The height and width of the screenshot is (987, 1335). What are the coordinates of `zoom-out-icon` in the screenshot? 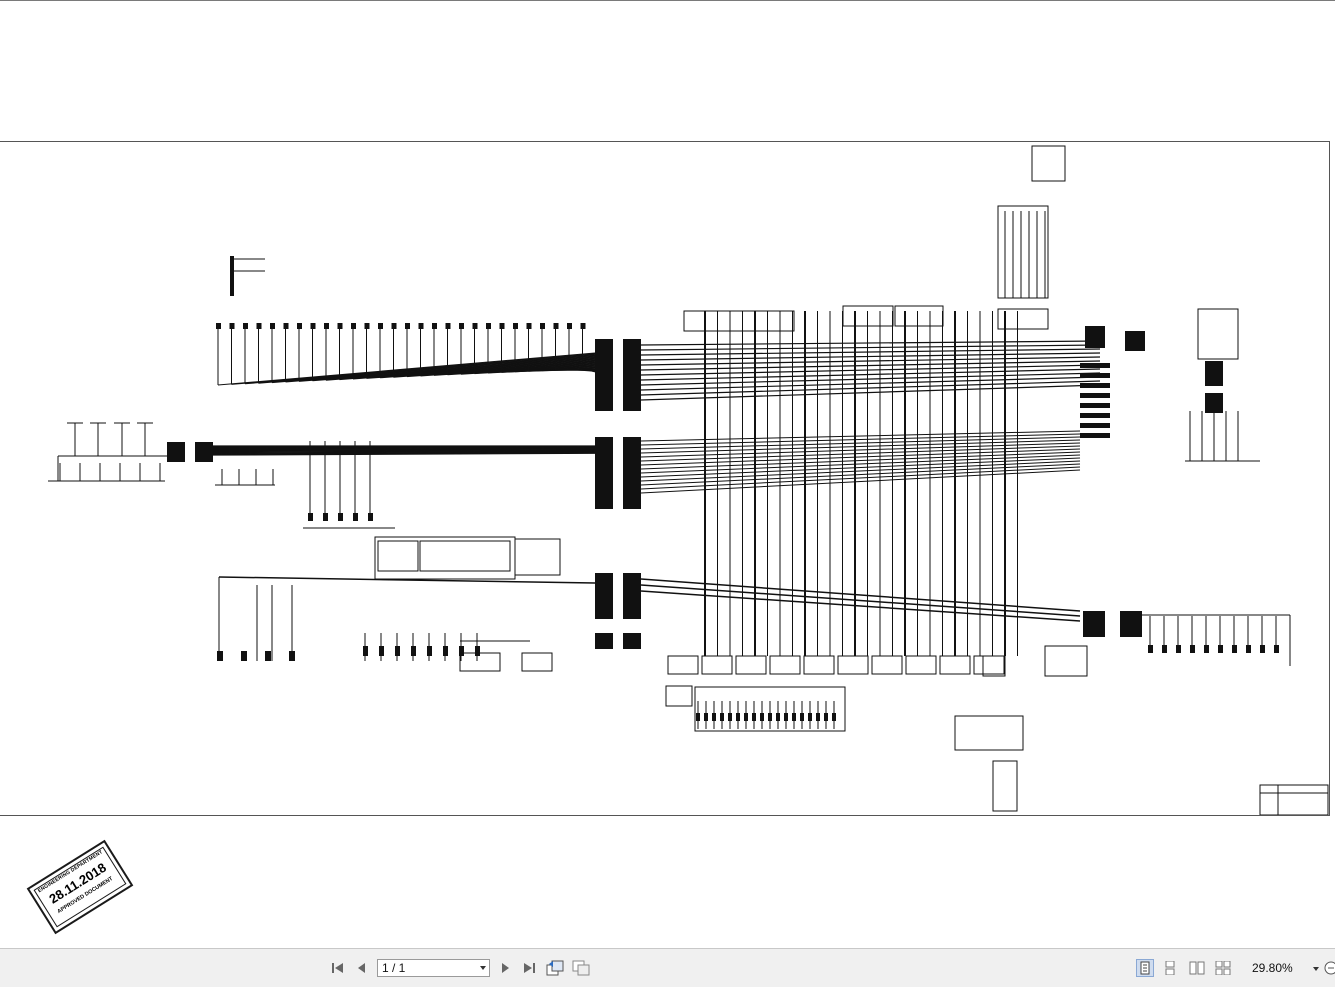 It's located at (1328, 968).